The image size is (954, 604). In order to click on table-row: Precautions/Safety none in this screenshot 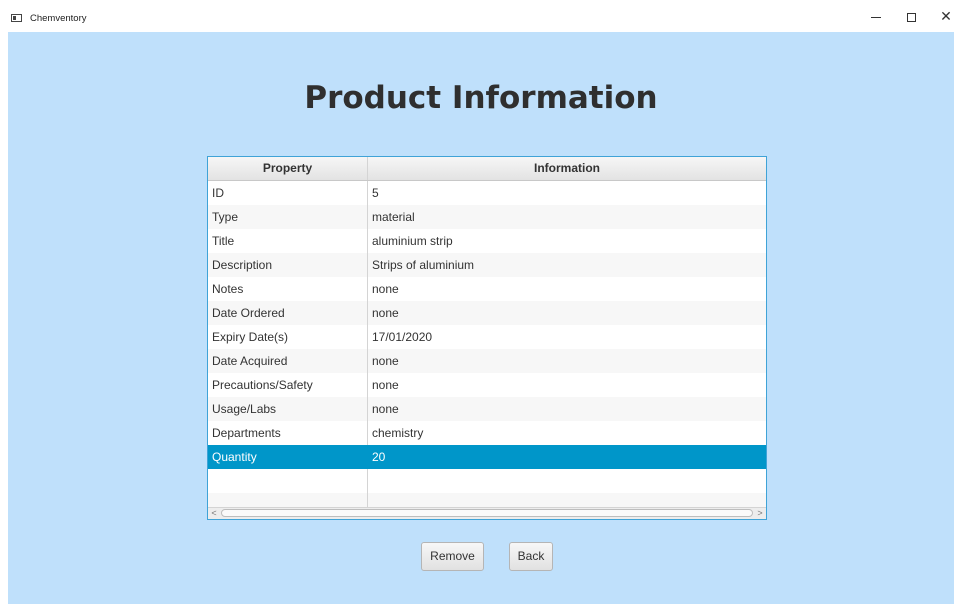, I will do `click(487, 385)`.